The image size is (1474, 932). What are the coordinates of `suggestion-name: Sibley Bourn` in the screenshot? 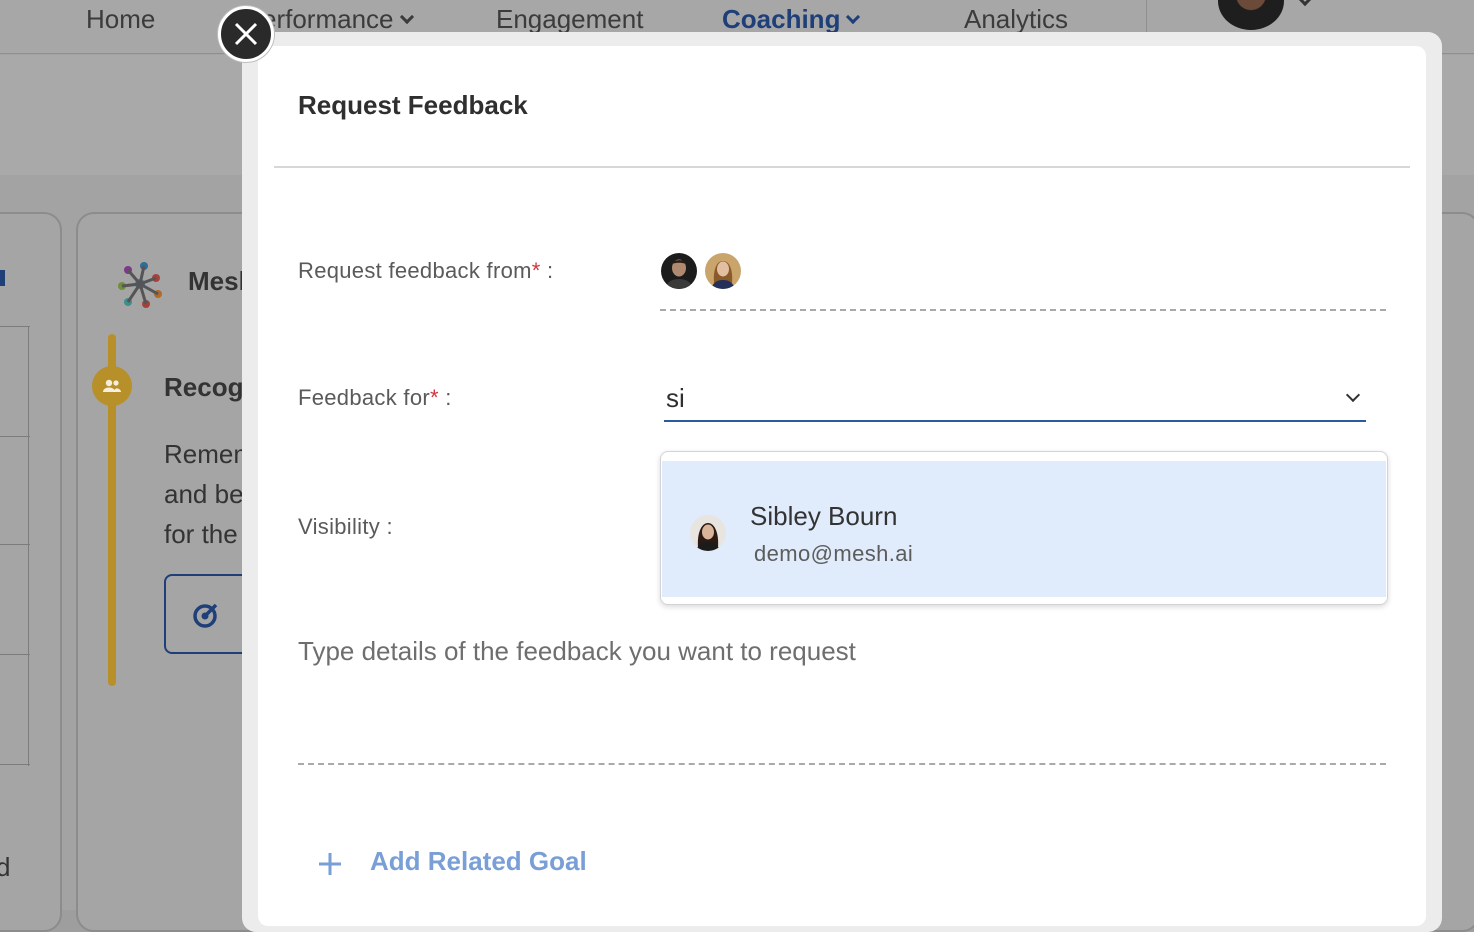 It's located at (824, 516).